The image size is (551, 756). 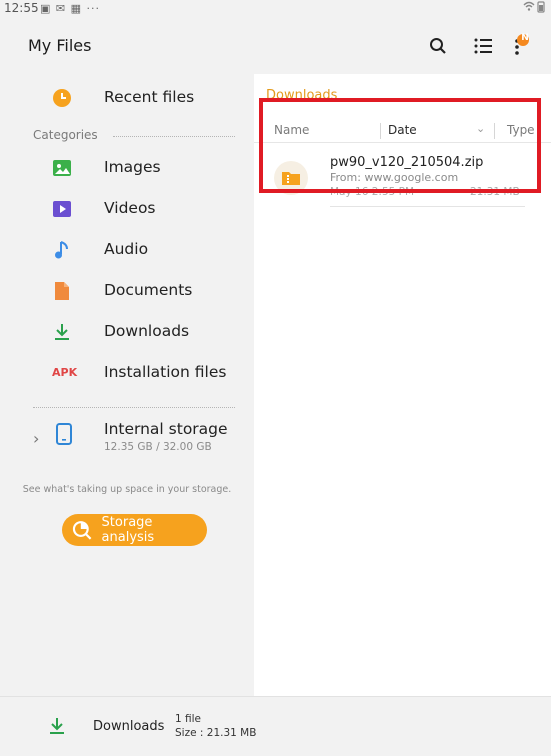 I want to click on highlight-box, so click(x=400, y=145).